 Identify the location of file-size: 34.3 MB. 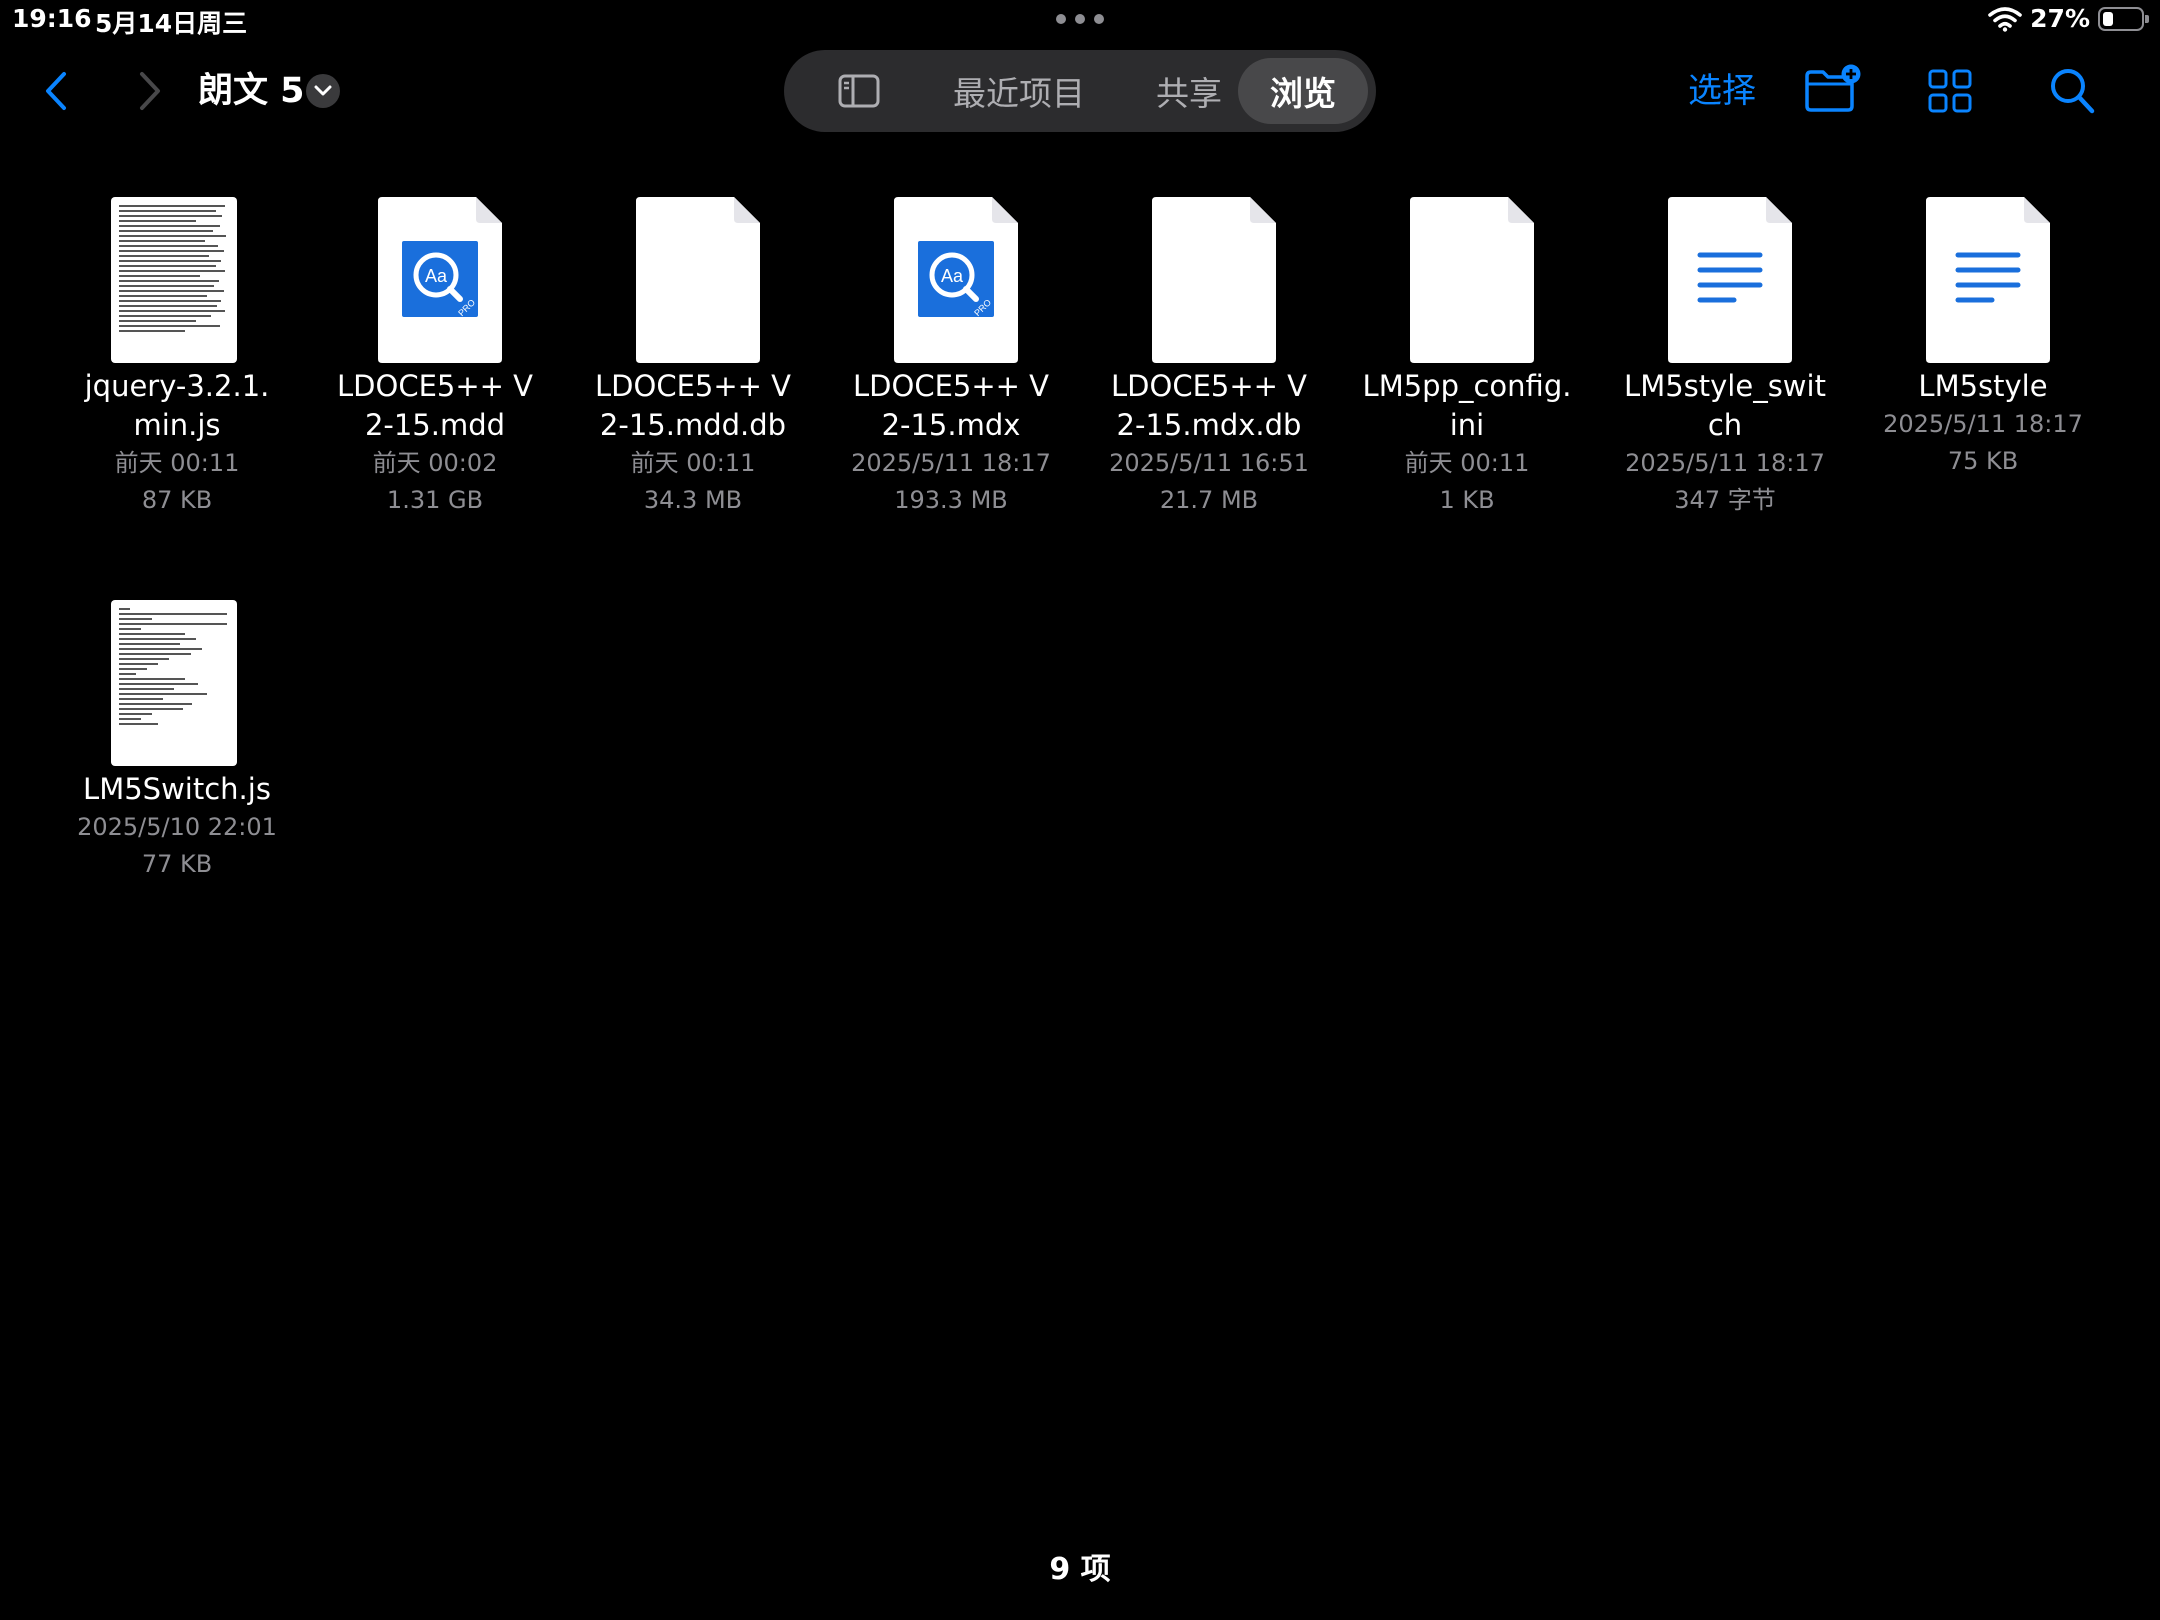
(693, 500).